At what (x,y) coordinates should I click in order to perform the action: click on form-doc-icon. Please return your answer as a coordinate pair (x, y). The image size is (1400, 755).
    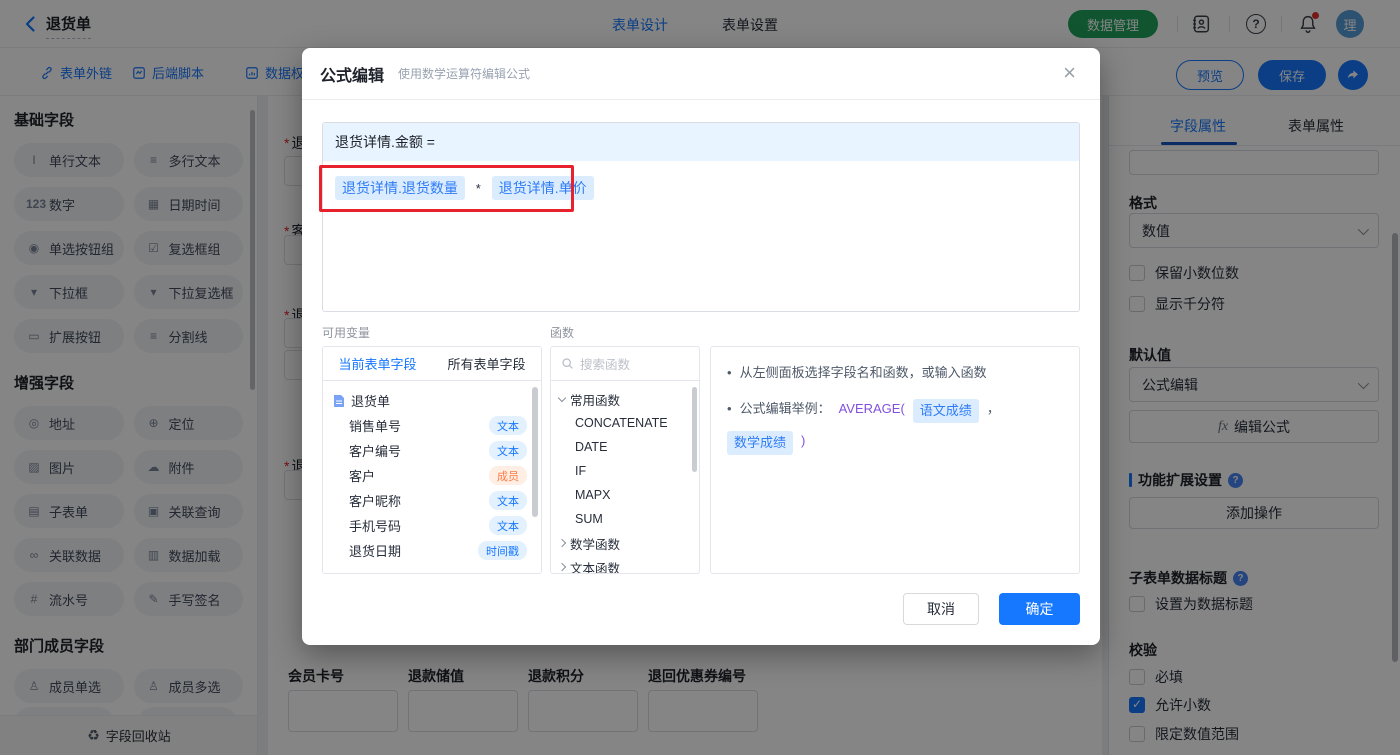
    Looking at the image, I should click on (339, 400).